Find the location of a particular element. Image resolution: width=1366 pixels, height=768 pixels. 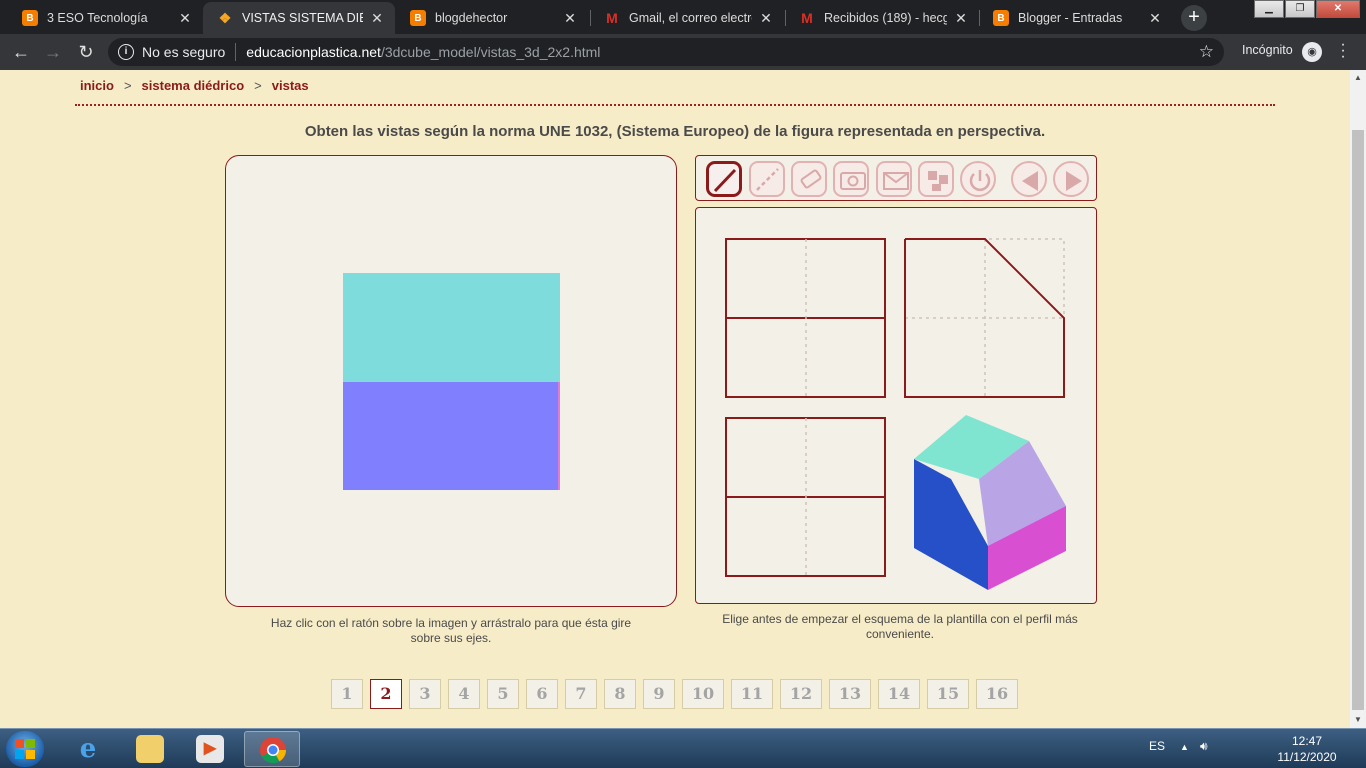

incognito-label: Incógnito is located at coordinates (1267, 50).